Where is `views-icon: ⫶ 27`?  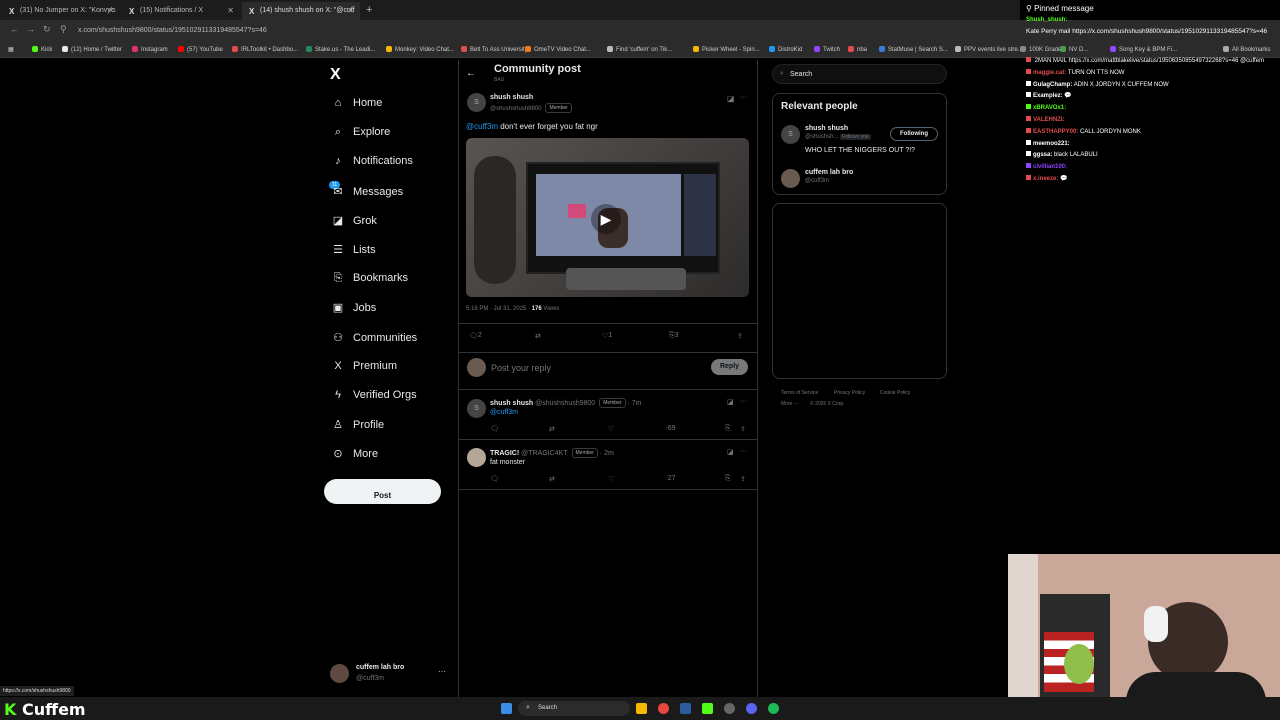 views-icon: ⫶ 27 is located at coordinates (671, 479).